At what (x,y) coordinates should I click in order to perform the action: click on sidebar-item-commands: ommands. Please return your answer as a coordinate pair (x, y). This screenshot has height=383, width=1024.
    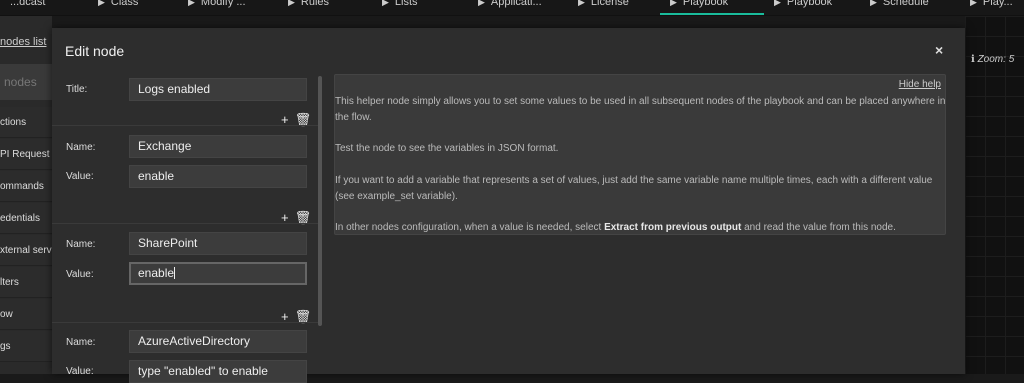
    Looking at the image, I should click on (26, 186).